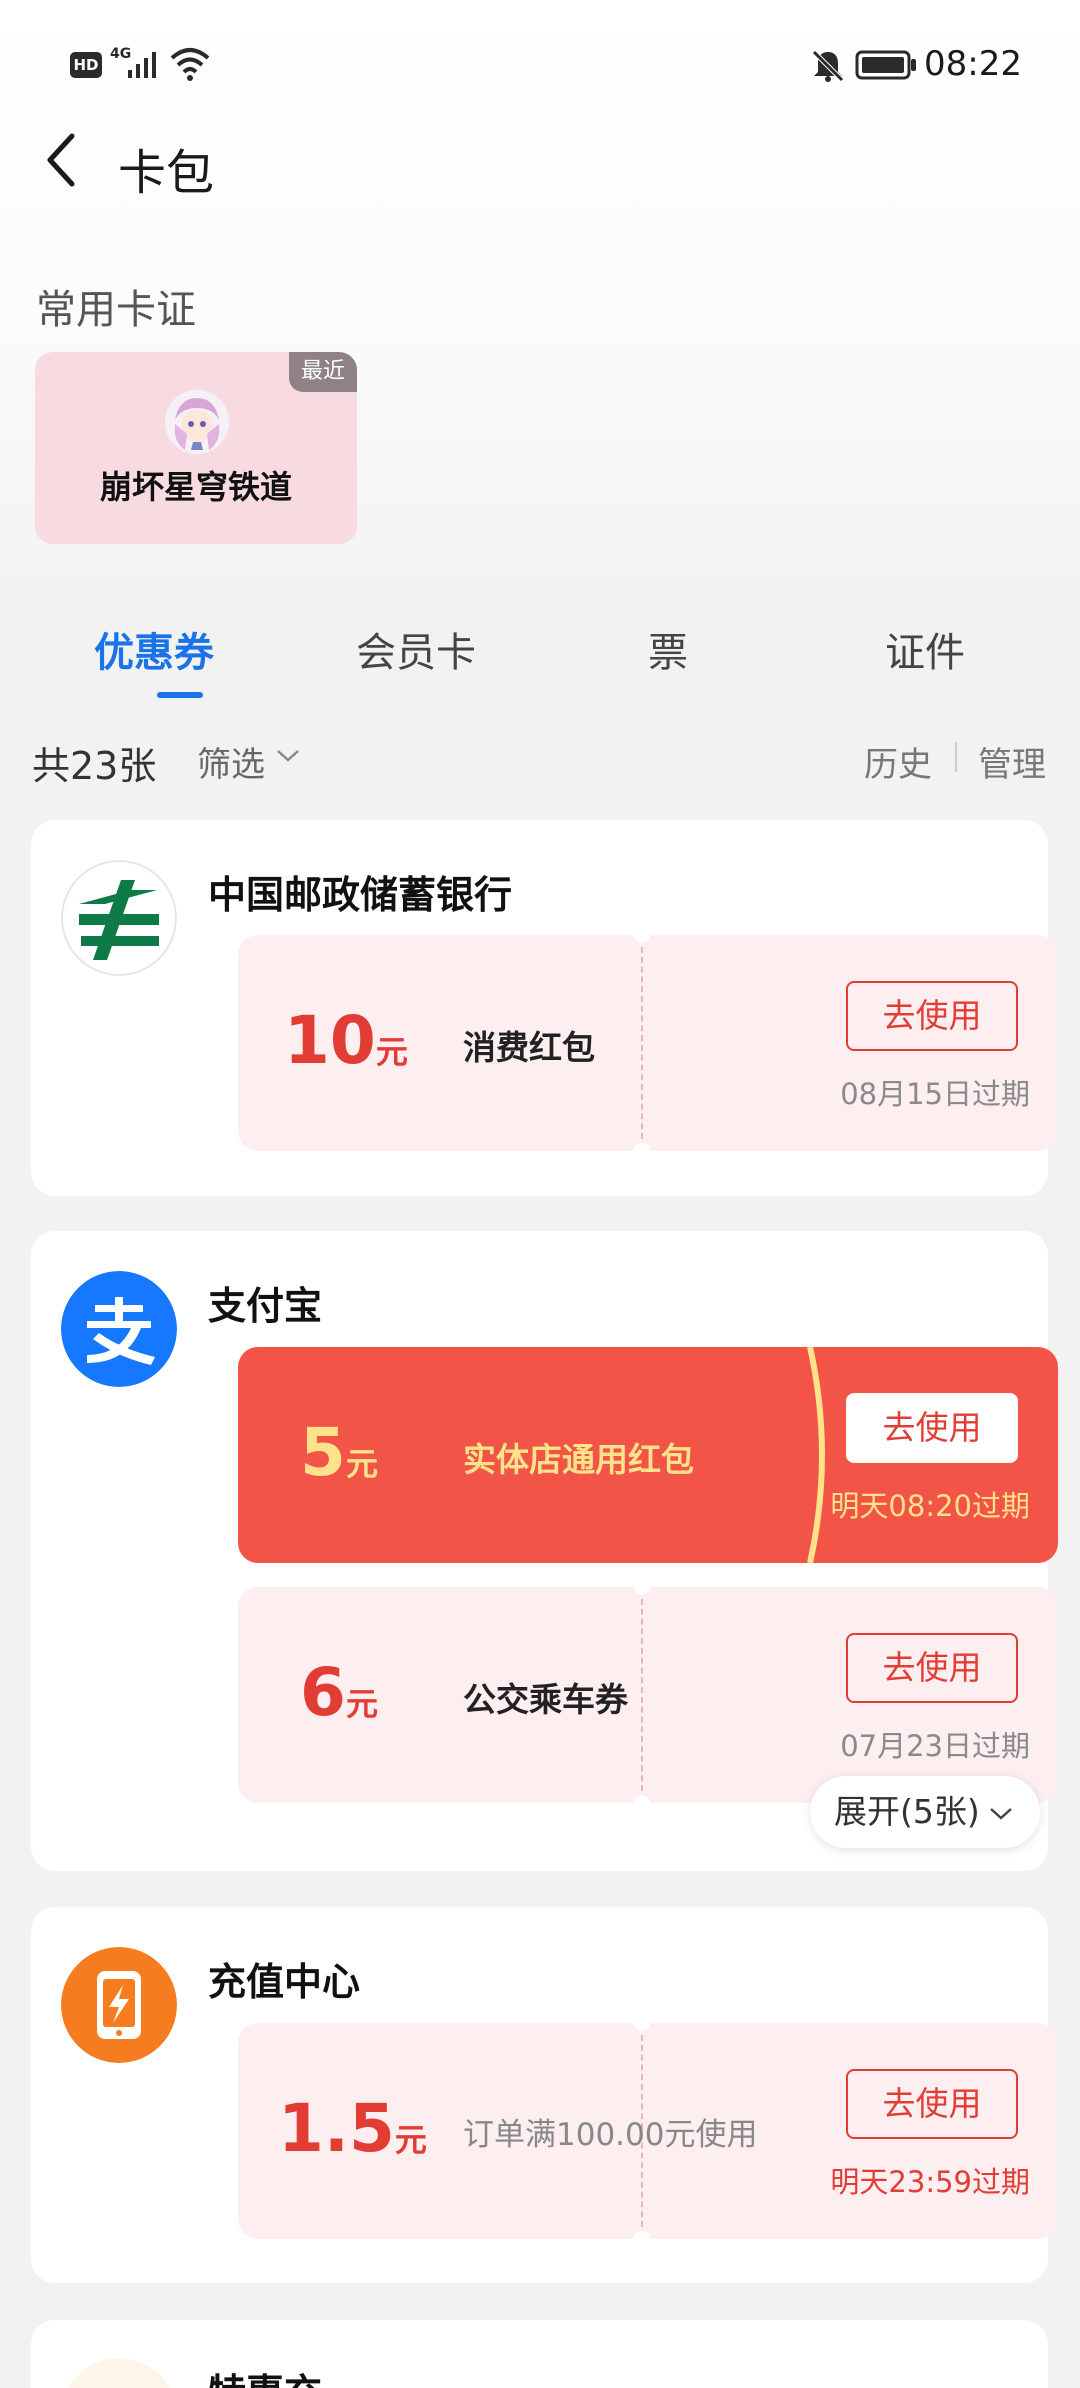 Image resolution: width=1080 pixels, height=2388 pixels. I want to click on mute-bell-icon, so click(828, 66).